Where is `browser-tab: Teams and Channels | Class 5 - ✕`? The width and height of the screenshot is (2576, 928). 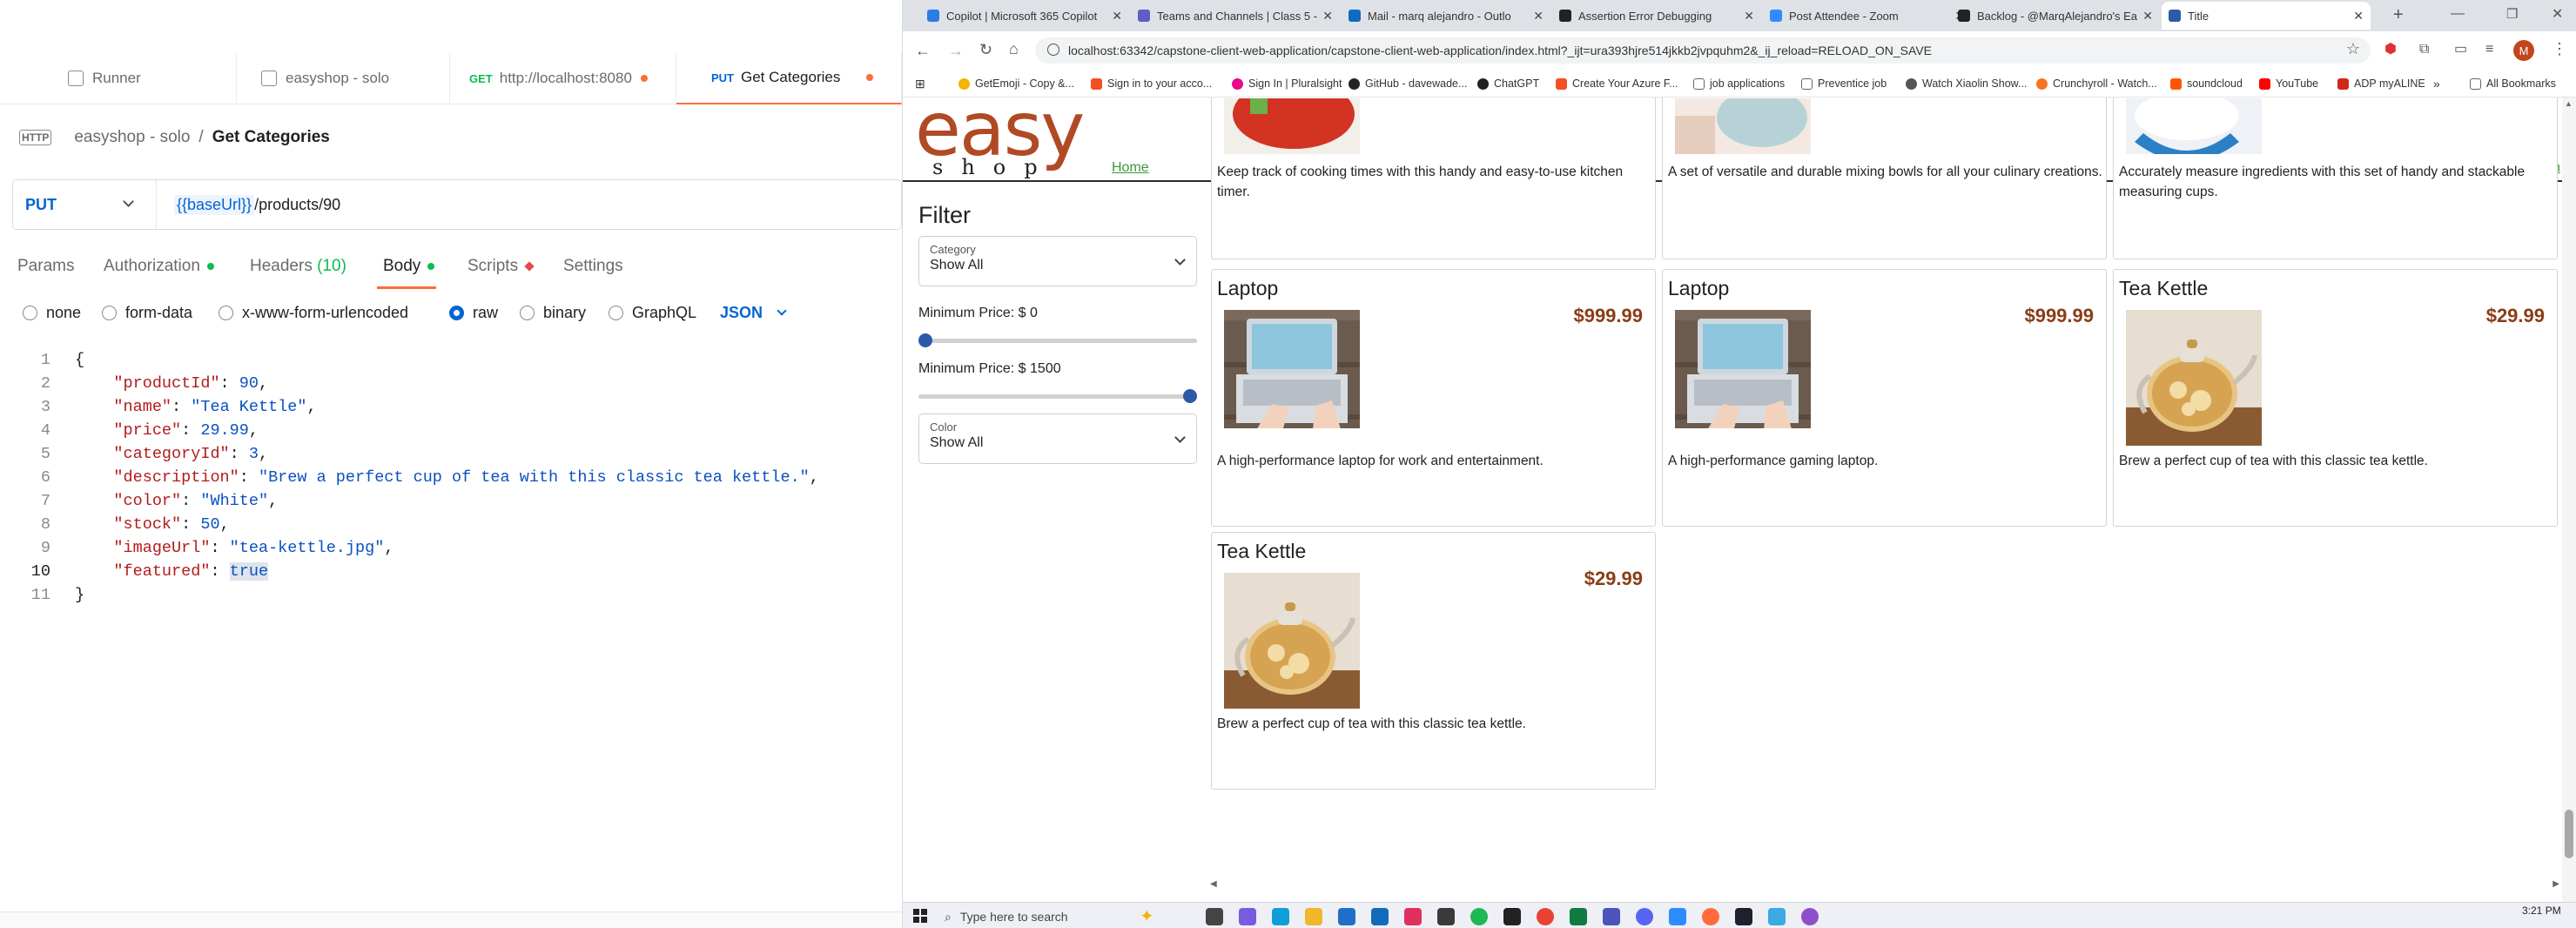 browser-tab: Teams and Channels | Class 5 - ✕ is located at coordinates (1235, 16).